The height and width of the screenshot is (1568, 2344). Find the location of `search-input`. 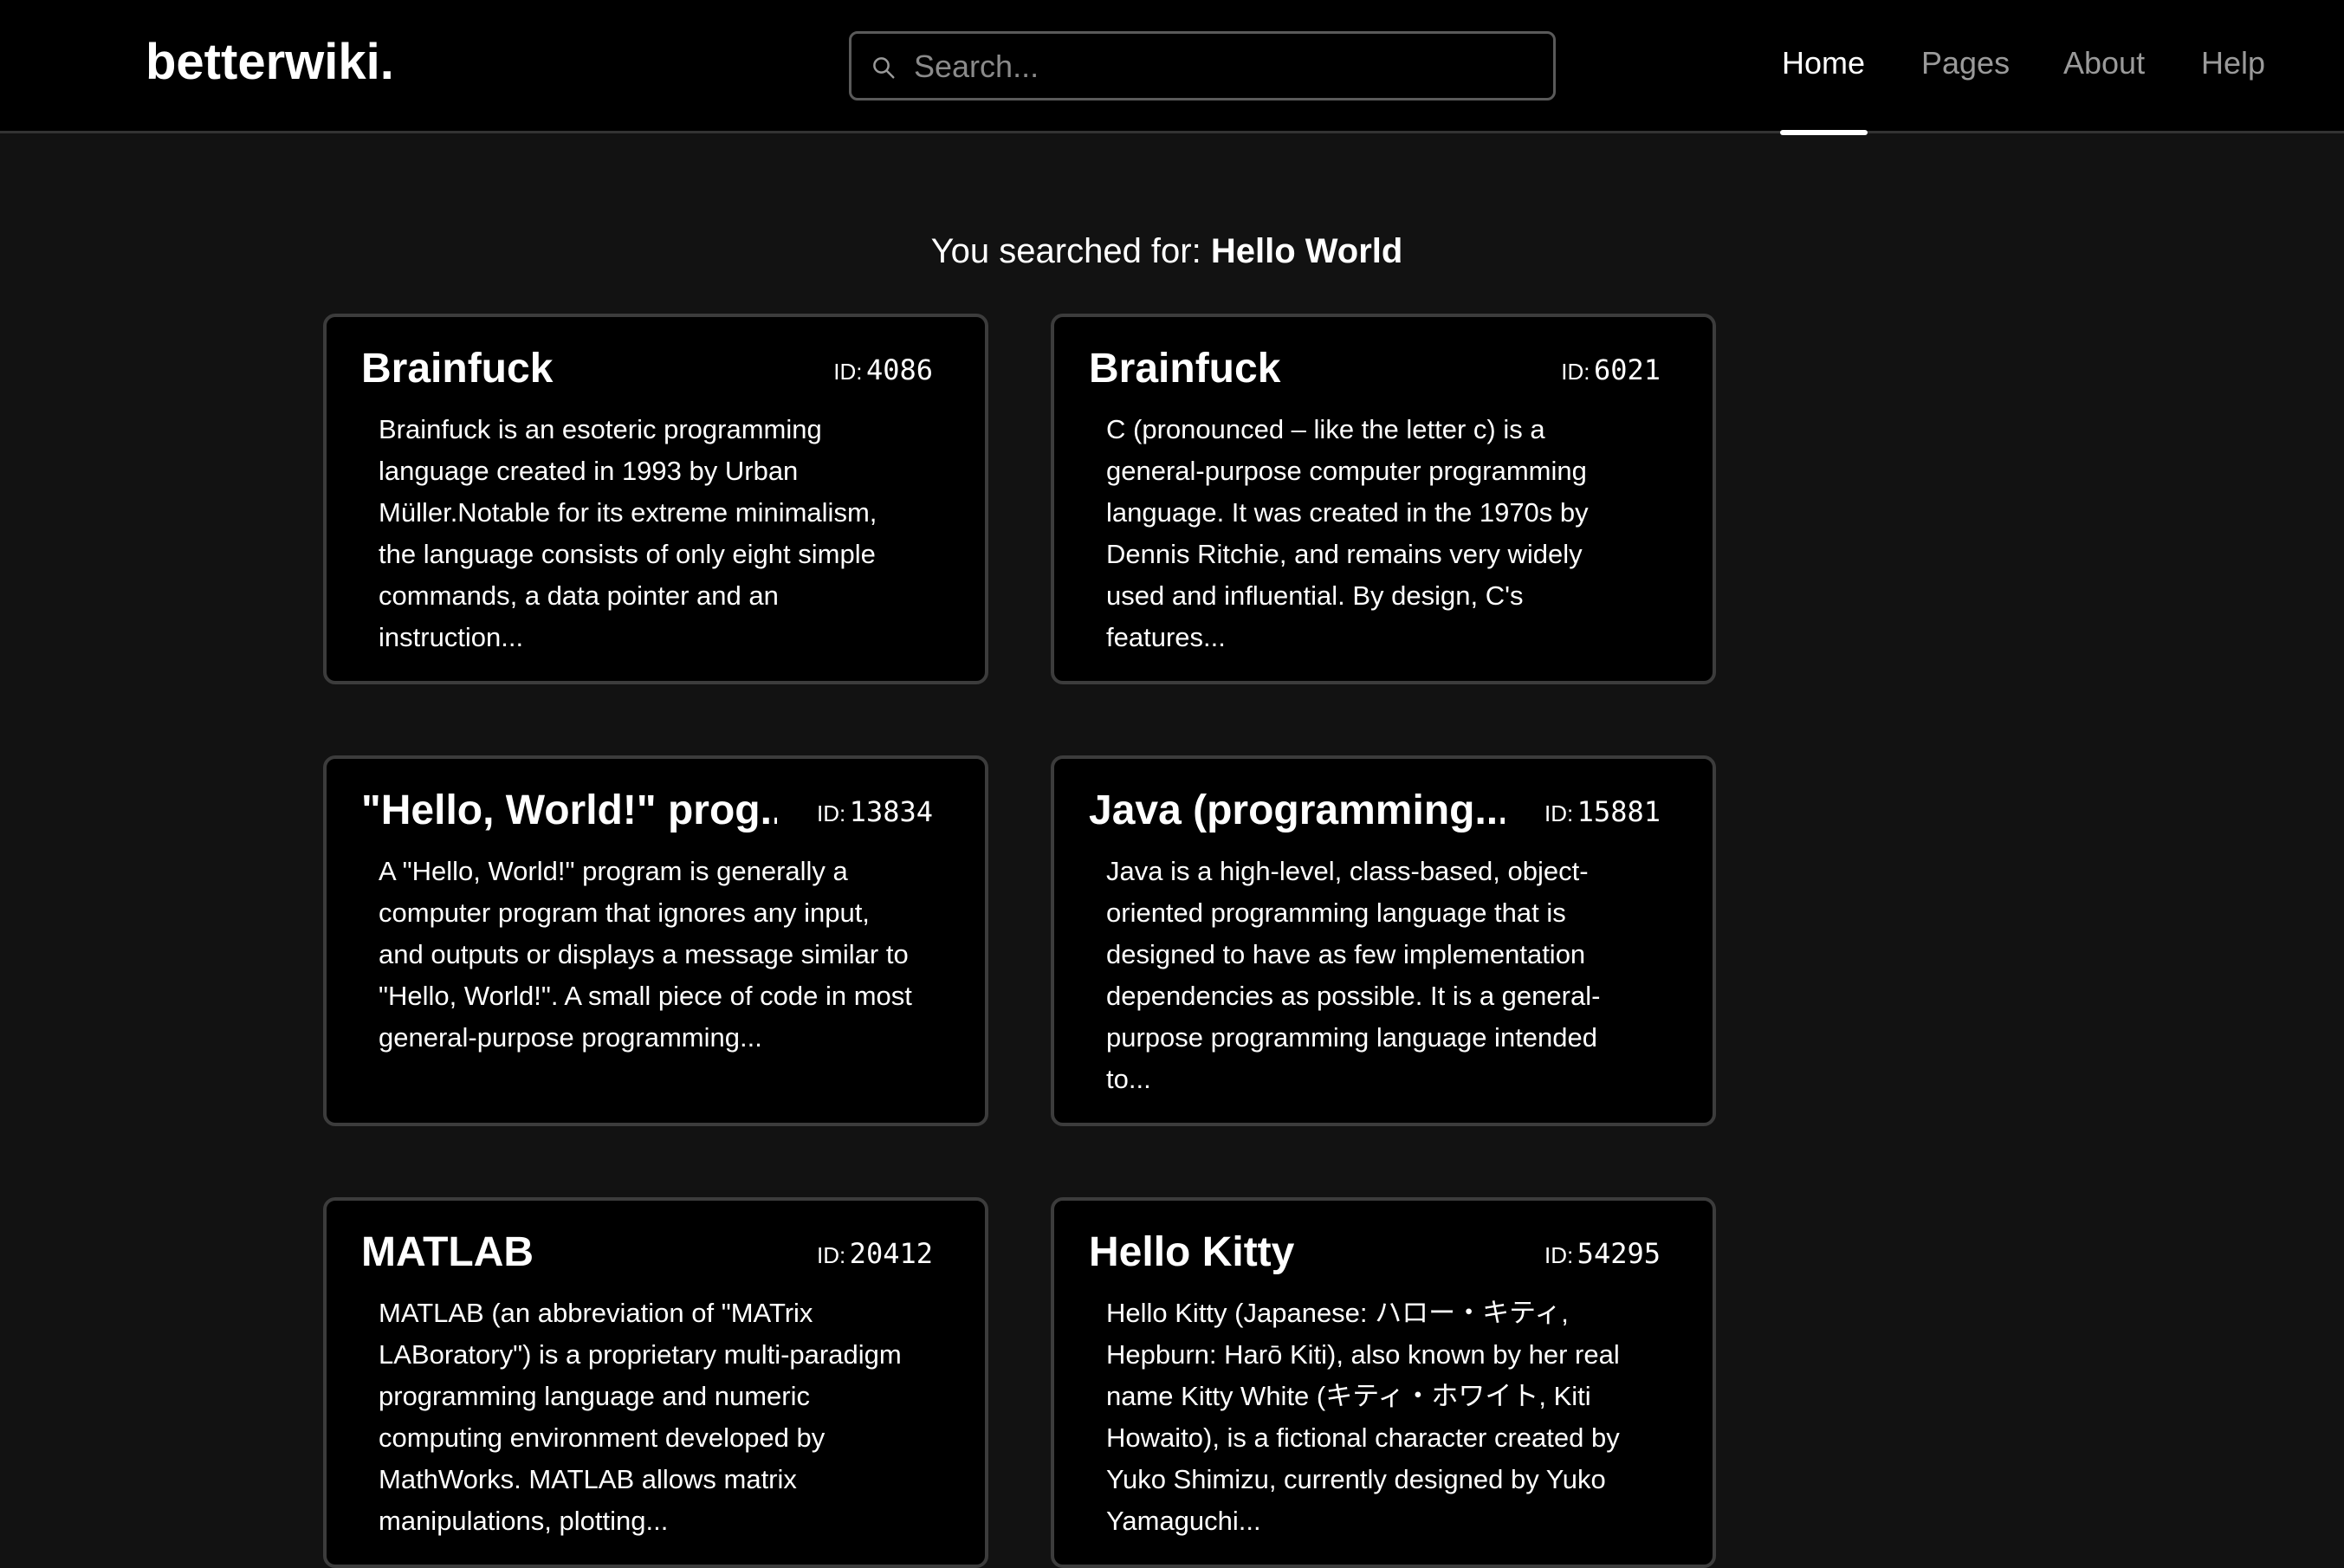

search-input is located at coordinates (1225, 66).